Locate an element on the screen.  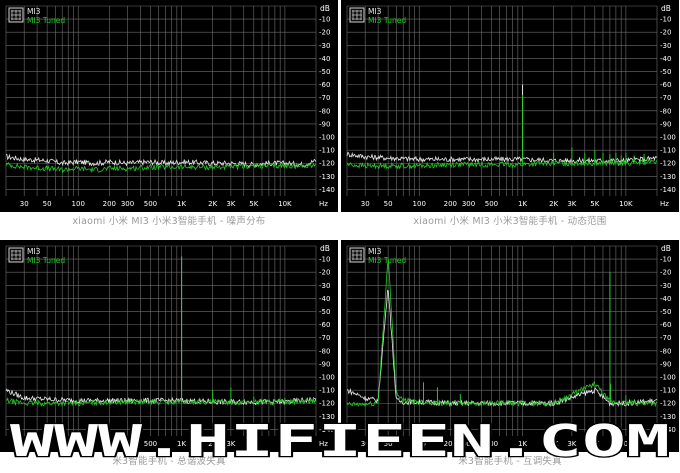
chart-caption-imd: 米3智能手机 - 互调失真 is located at coordinates (510, 461).